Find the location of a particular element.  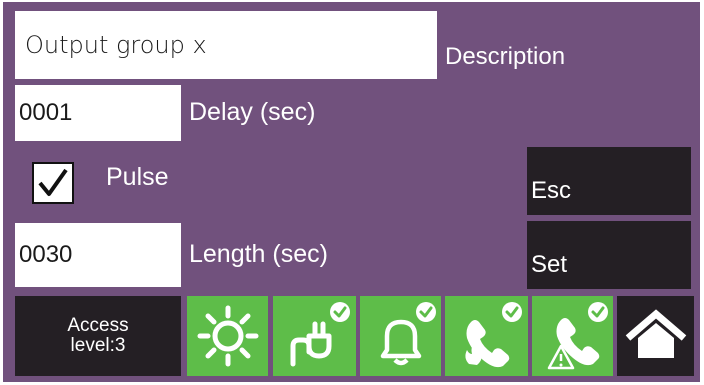

delay-label: Delay (sec) is located at coordinates (252, 111).